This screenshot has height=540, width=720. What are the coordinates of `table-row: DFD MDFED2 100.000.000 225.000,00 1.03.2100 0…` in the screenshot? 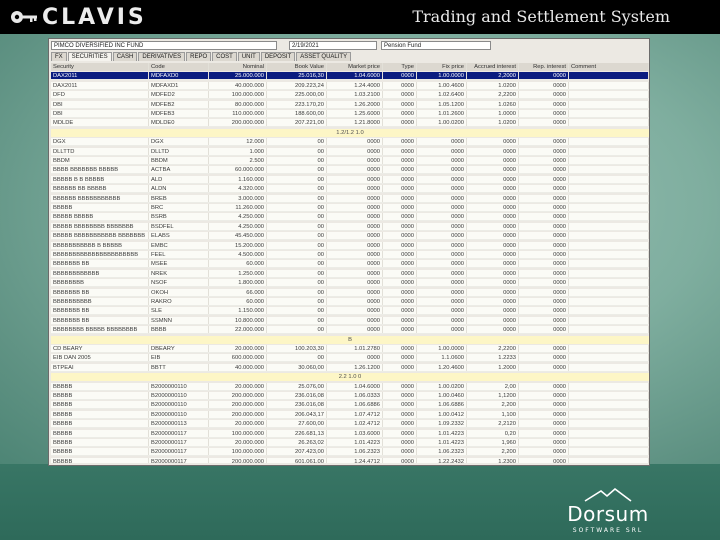 It's located at (350, 95).